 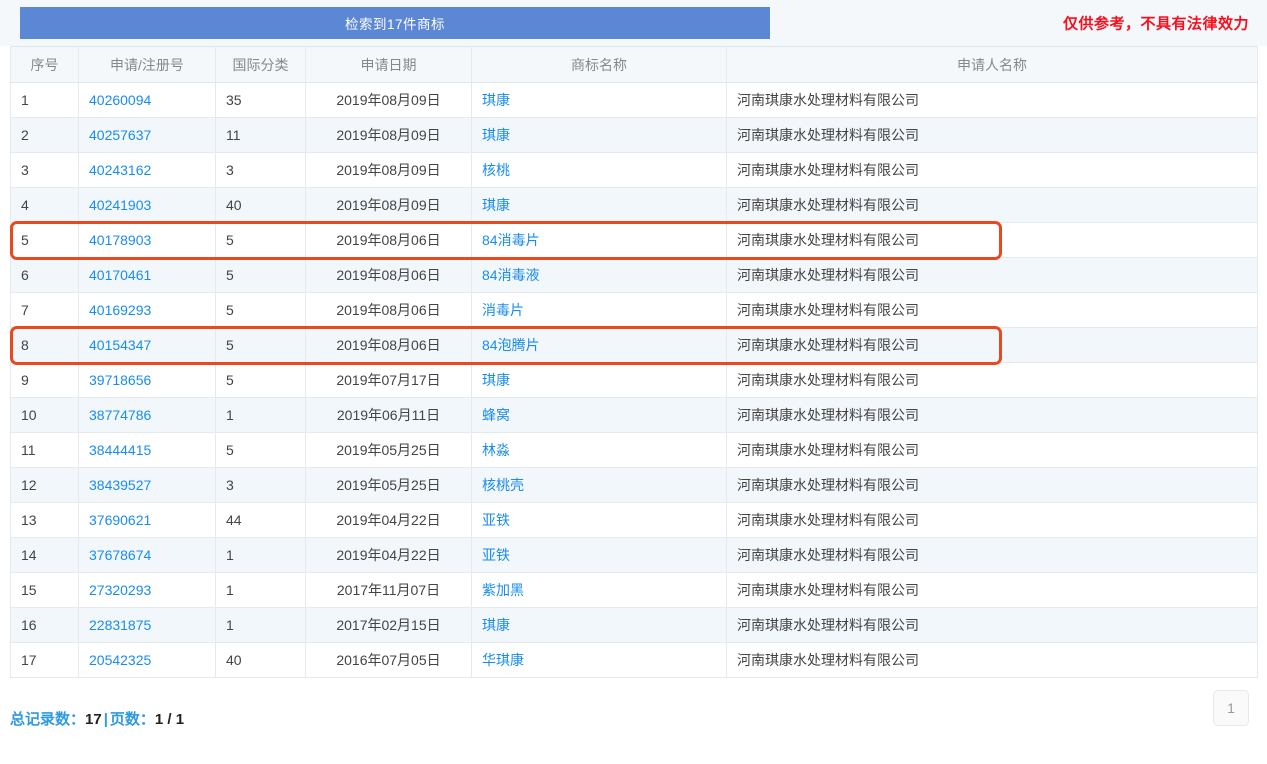 What do you see at coordinates (599, 485) in the screenshot?
I see `cell-trademark-name: 核桃壳` at bounding box center [599, 485].